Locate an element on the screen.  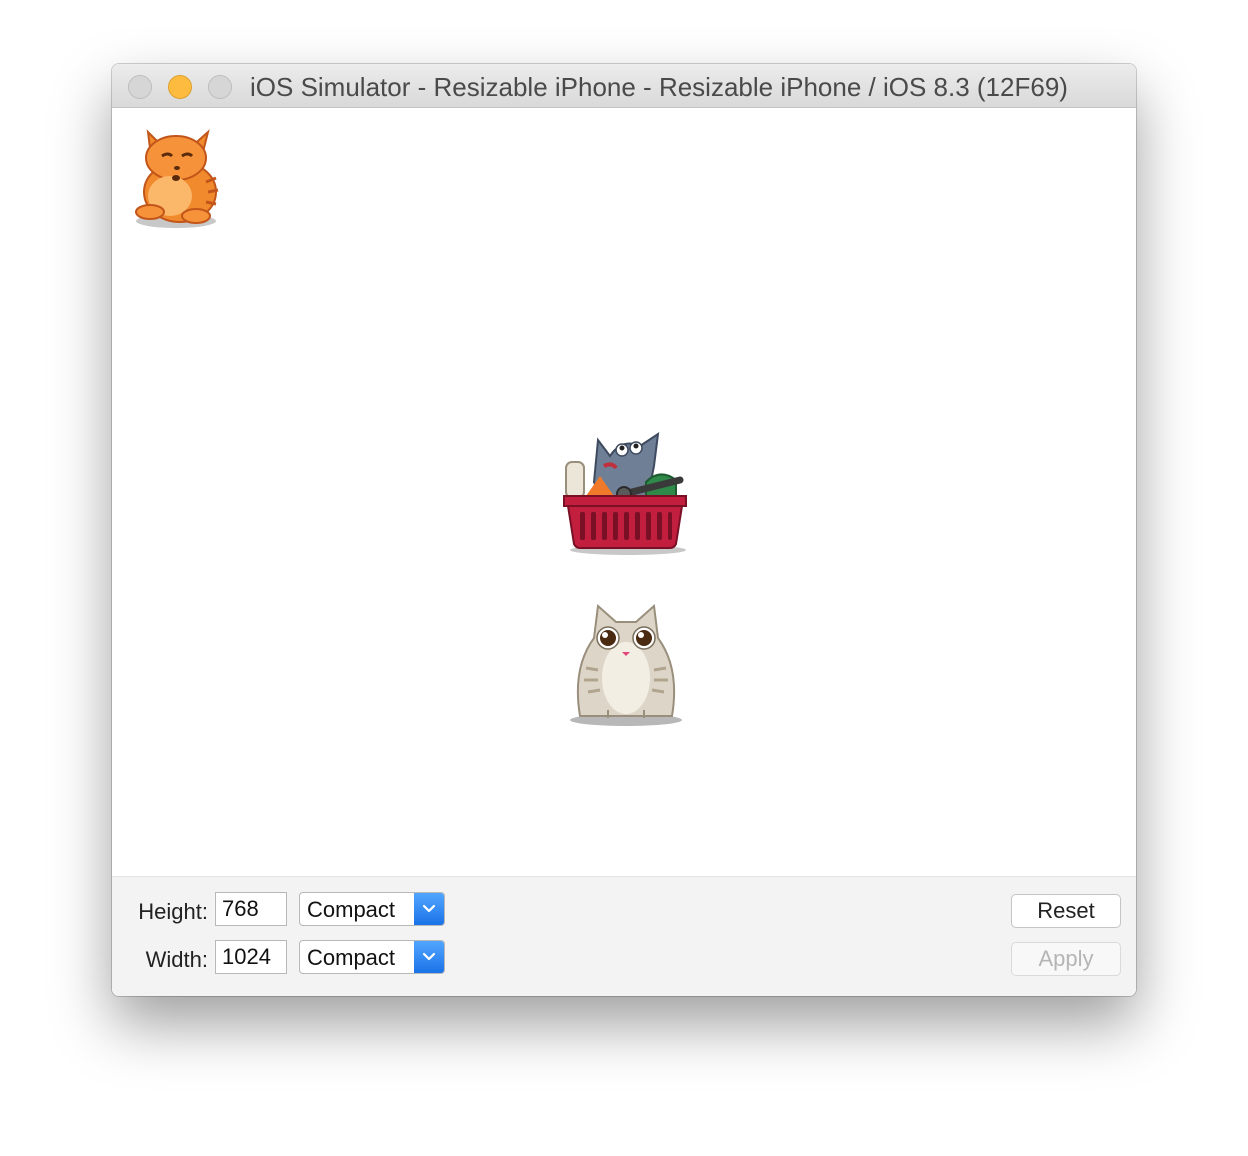
reset-button: Reset is located at coordinates (1066, 911).